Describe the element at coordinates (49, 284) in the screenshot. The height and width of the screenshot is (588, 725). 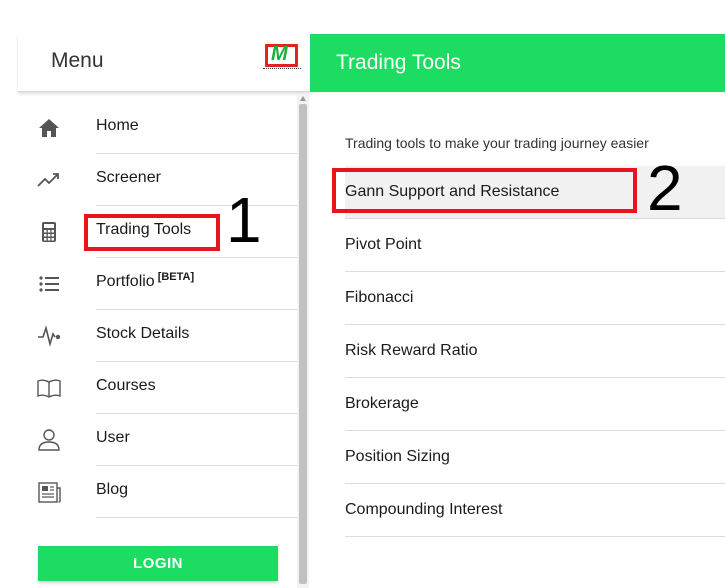
I see `list-icon` at that location.